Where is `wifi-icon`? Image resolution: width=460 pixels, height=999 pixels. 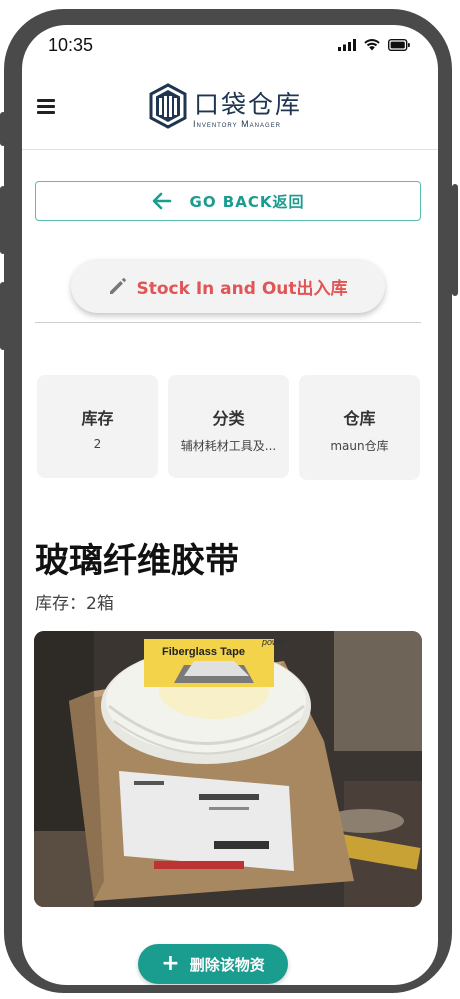
wifi-icon is located at coordinates (372, 45).